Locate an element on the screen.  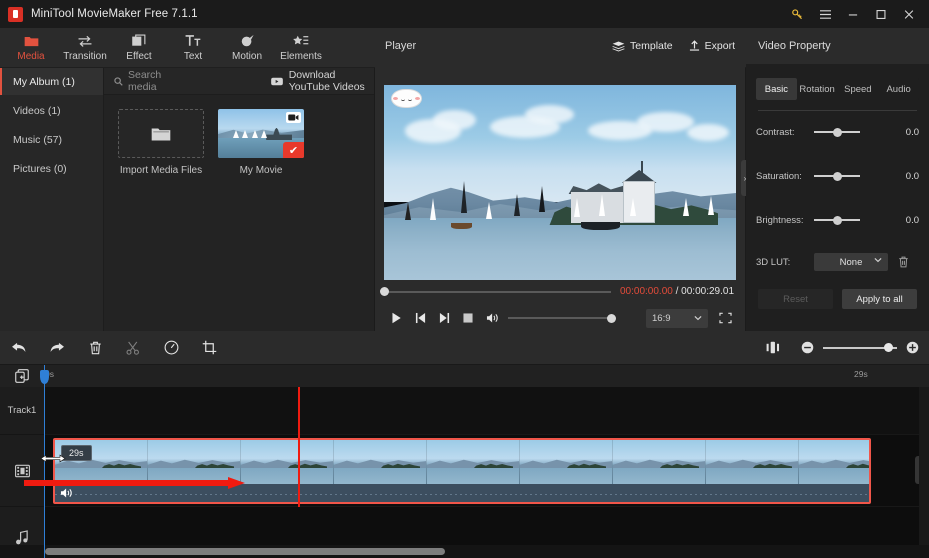
tab-rotation: Rotation is located at coordinates (817, 89).